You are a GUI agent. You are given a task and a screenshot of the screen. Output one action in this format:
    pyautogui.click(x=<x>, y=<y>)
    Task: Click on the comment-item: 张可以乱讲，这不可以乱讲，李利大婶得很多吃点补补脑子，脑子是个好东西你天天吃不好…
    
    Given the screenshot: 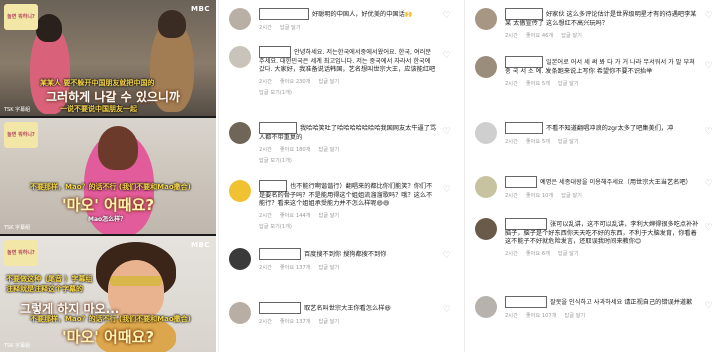 What is the action you would take?
    pyautogui.click(x=592, y=253)
    